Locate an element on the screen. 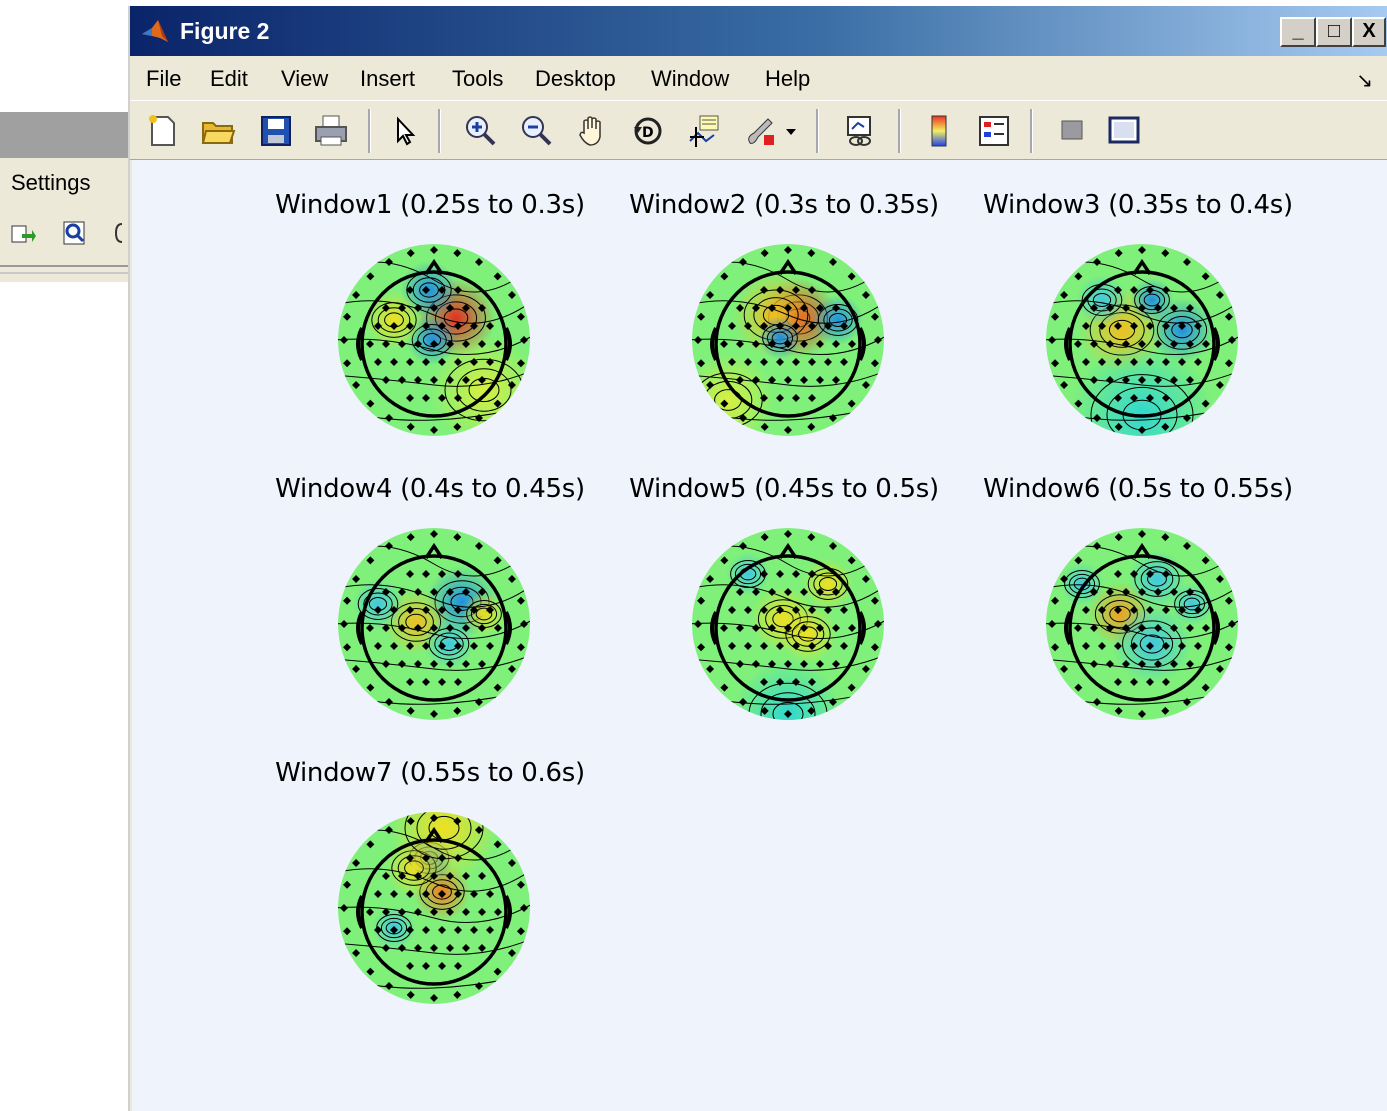  menu-view: View is located at coordinates (304, 79).